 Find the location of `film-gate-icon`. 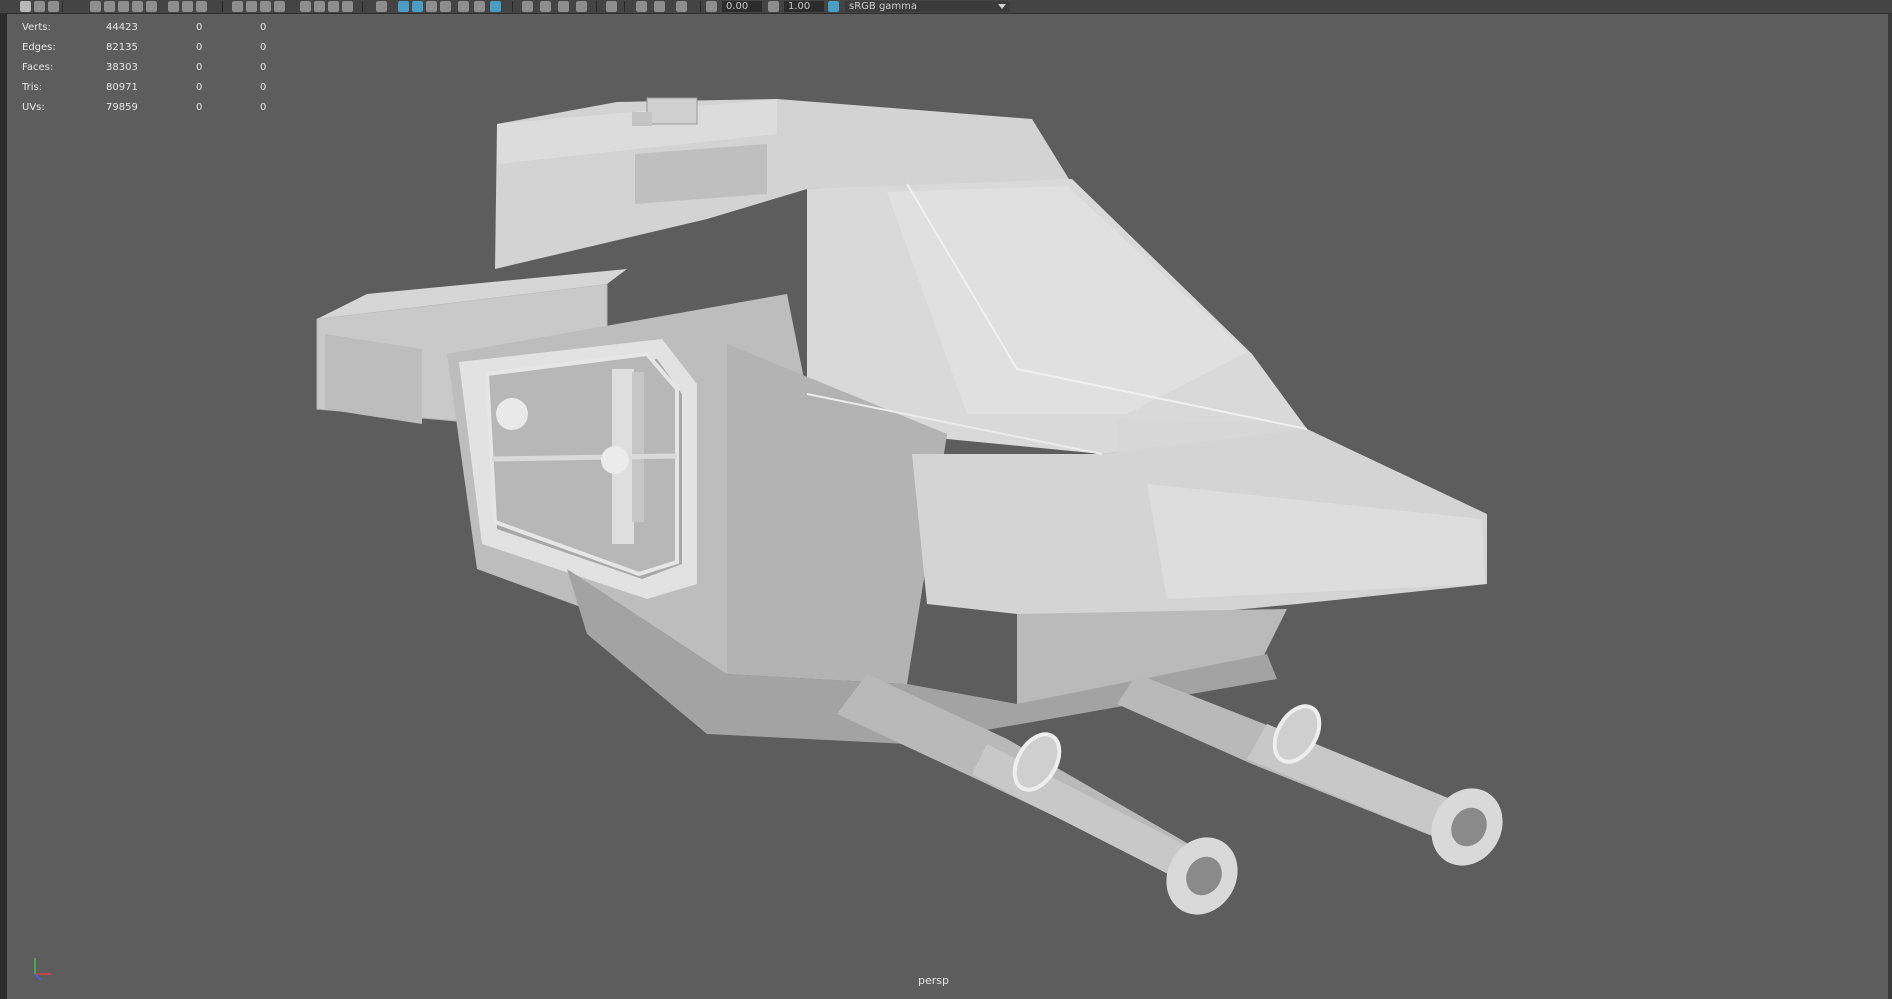

film-gate-icon is located at coordinates (173, 6).